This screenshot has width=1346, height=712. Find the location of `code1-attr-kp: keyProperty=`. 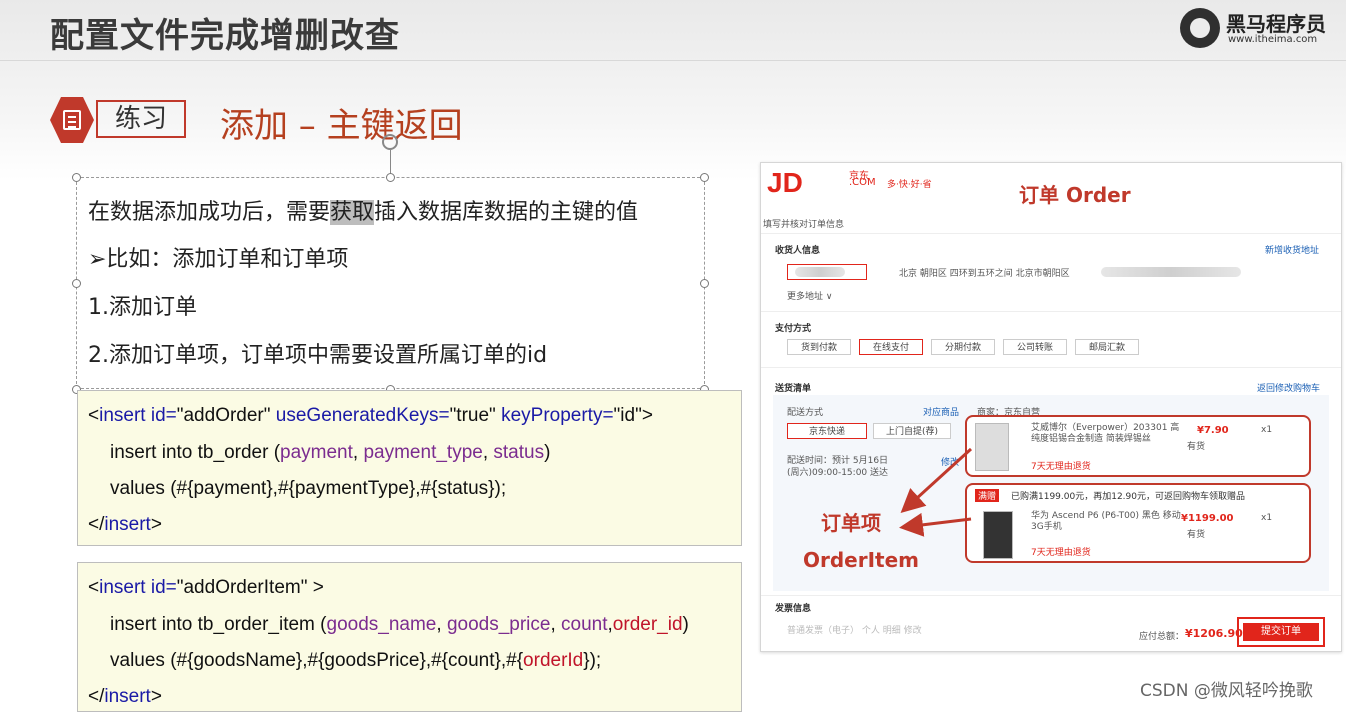

code1-attr-kp: keyProperty= is located at coordinates (554, 415).